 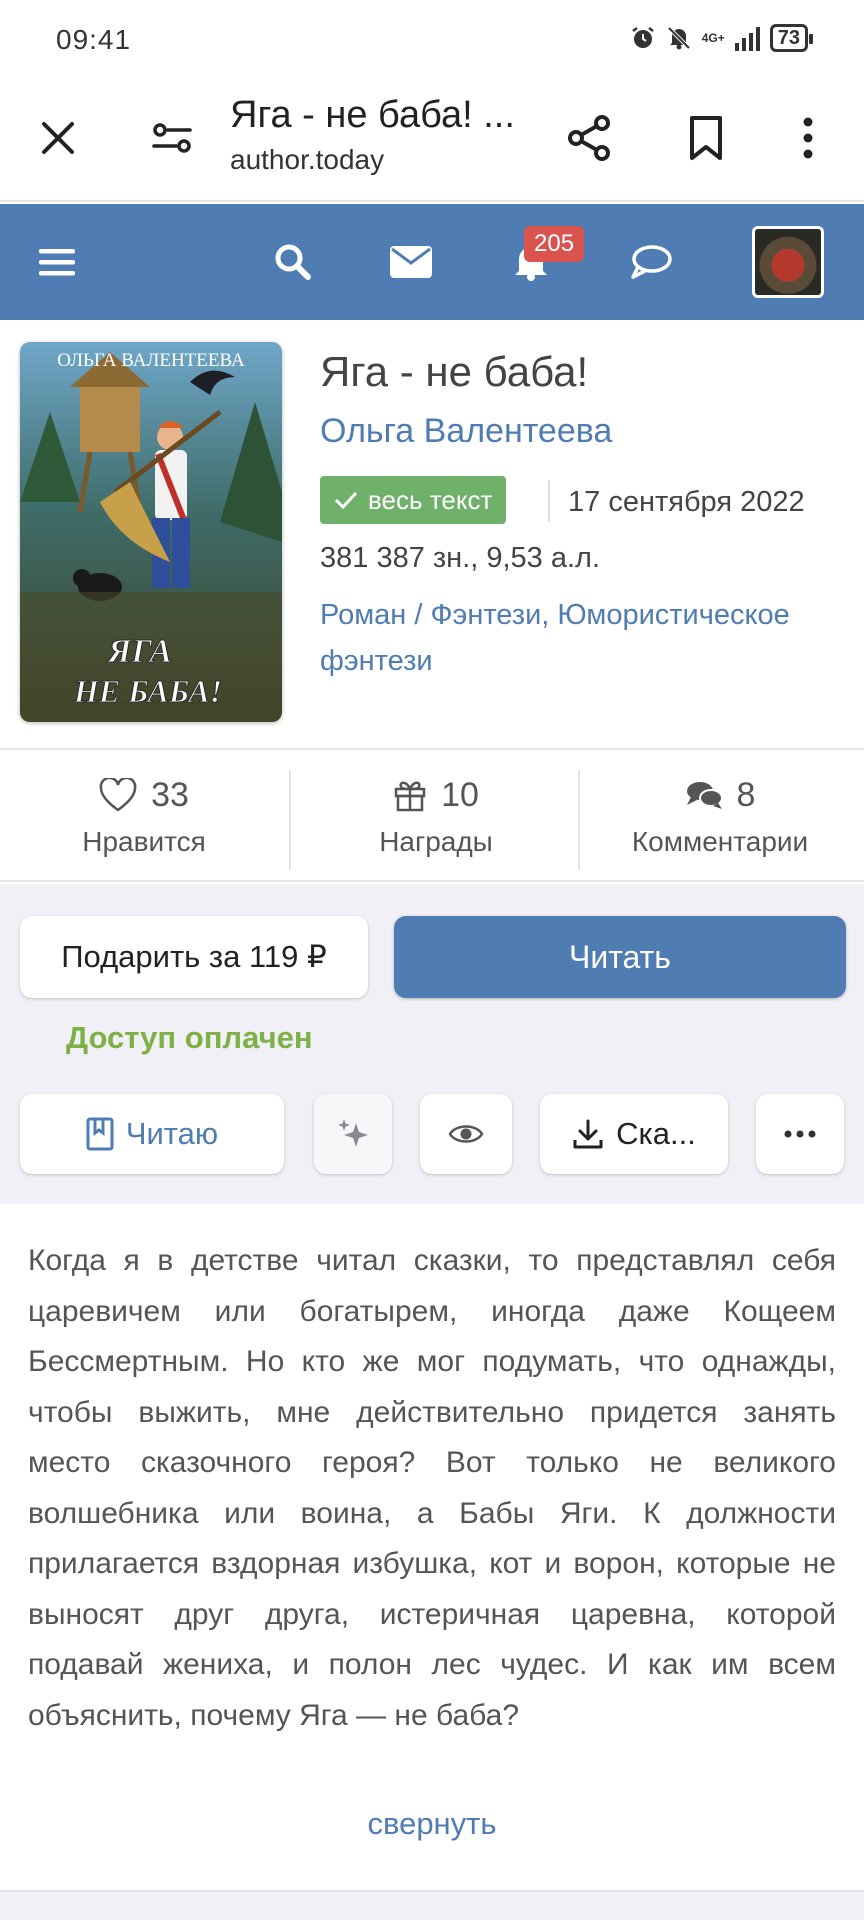 I want to click on genre-link-roman: Роман, so click(x=363, y=615).